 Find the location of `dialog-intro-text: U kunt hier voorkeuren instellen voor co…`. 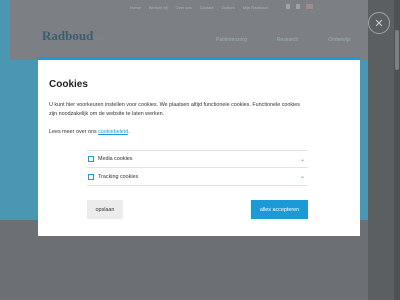

dialog-intro-text: U kunt hier voorkeuren instellen voor co… is located at coordinates (175, 109).